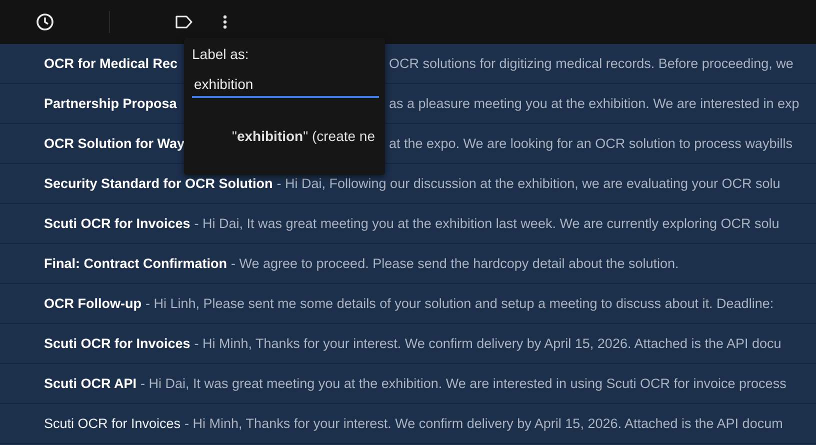  What do you see at coordinates (225, 22) in the screenshot?
I see `more-icon` at bounding box center [225, 22].